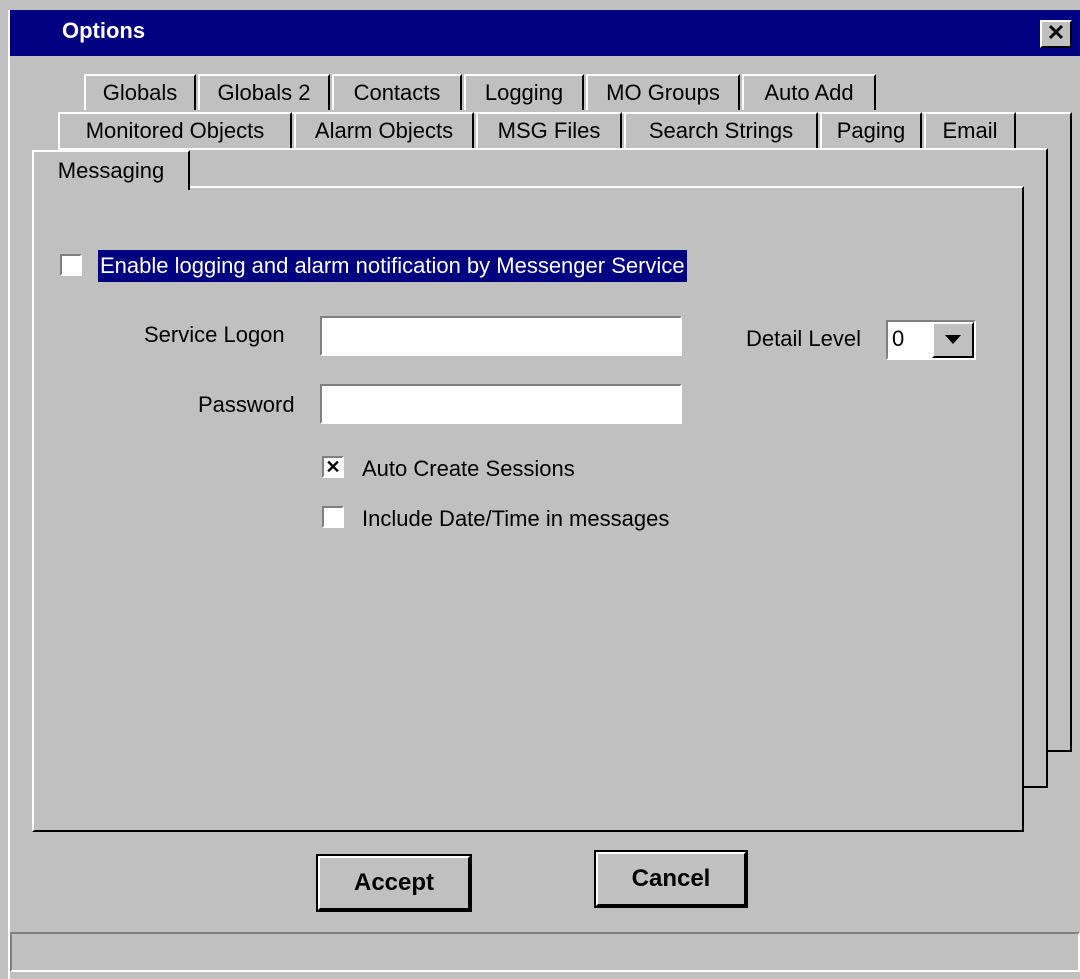 The height and width of the screenshot is (979, 1080). Describe the element at coordinates (111, 188) in the screenshot. I see `active-tab-join` at that location.